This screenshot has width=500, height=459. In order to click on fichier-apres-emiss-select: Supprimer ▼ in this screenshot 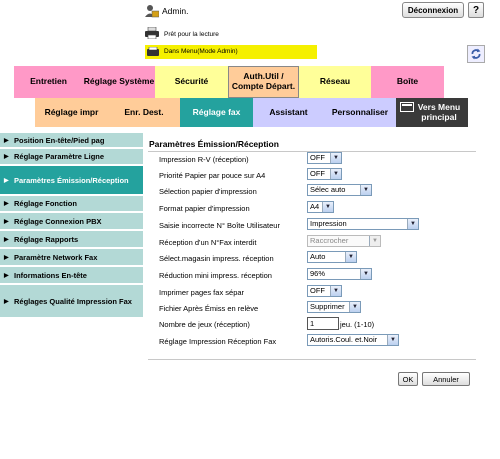, I will do `click(334, 307)`.